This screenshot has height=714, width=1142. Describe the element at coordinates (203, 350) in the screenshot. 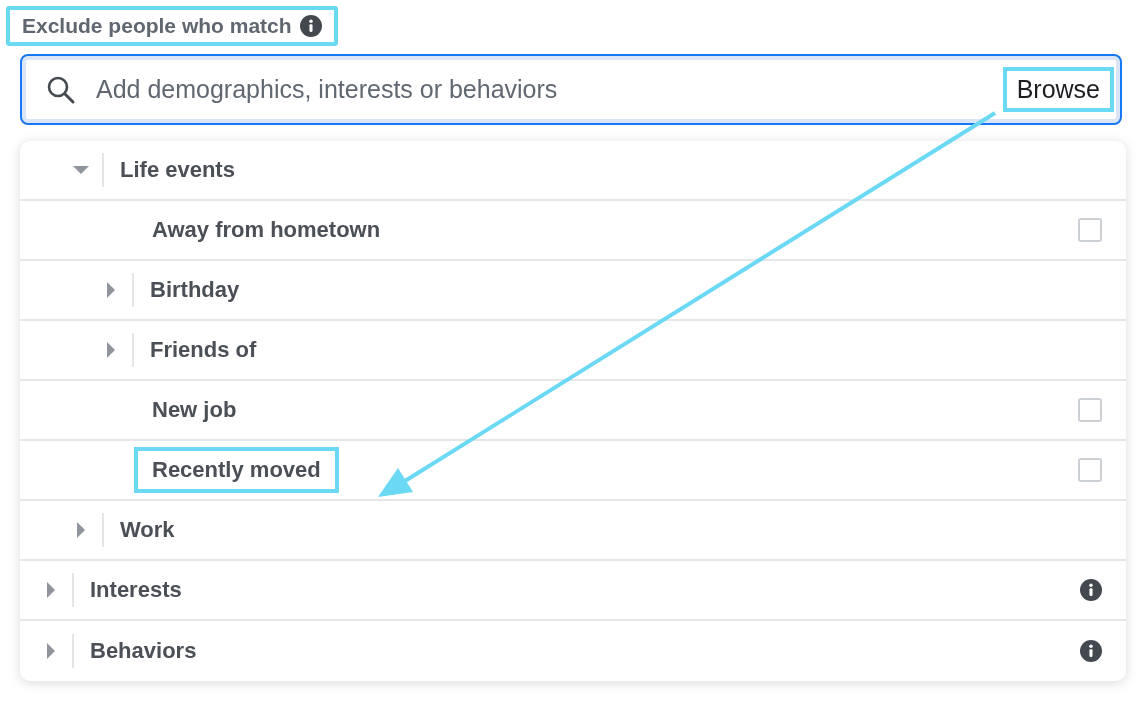

I see `tree-item: Friends of` at that location.